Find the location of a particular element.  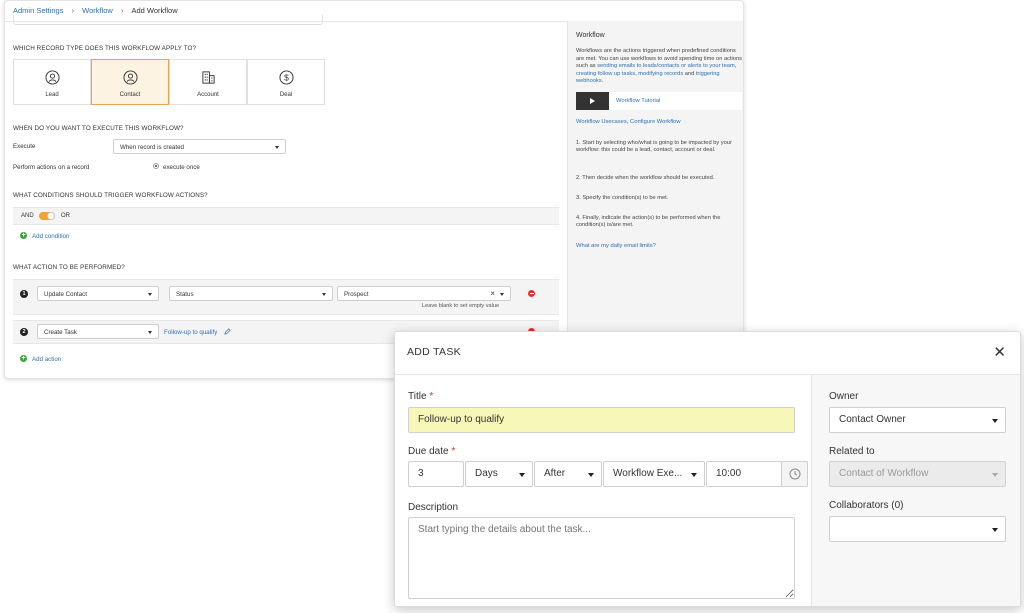

condition-operator-bar is located at coordinates (286, 216).